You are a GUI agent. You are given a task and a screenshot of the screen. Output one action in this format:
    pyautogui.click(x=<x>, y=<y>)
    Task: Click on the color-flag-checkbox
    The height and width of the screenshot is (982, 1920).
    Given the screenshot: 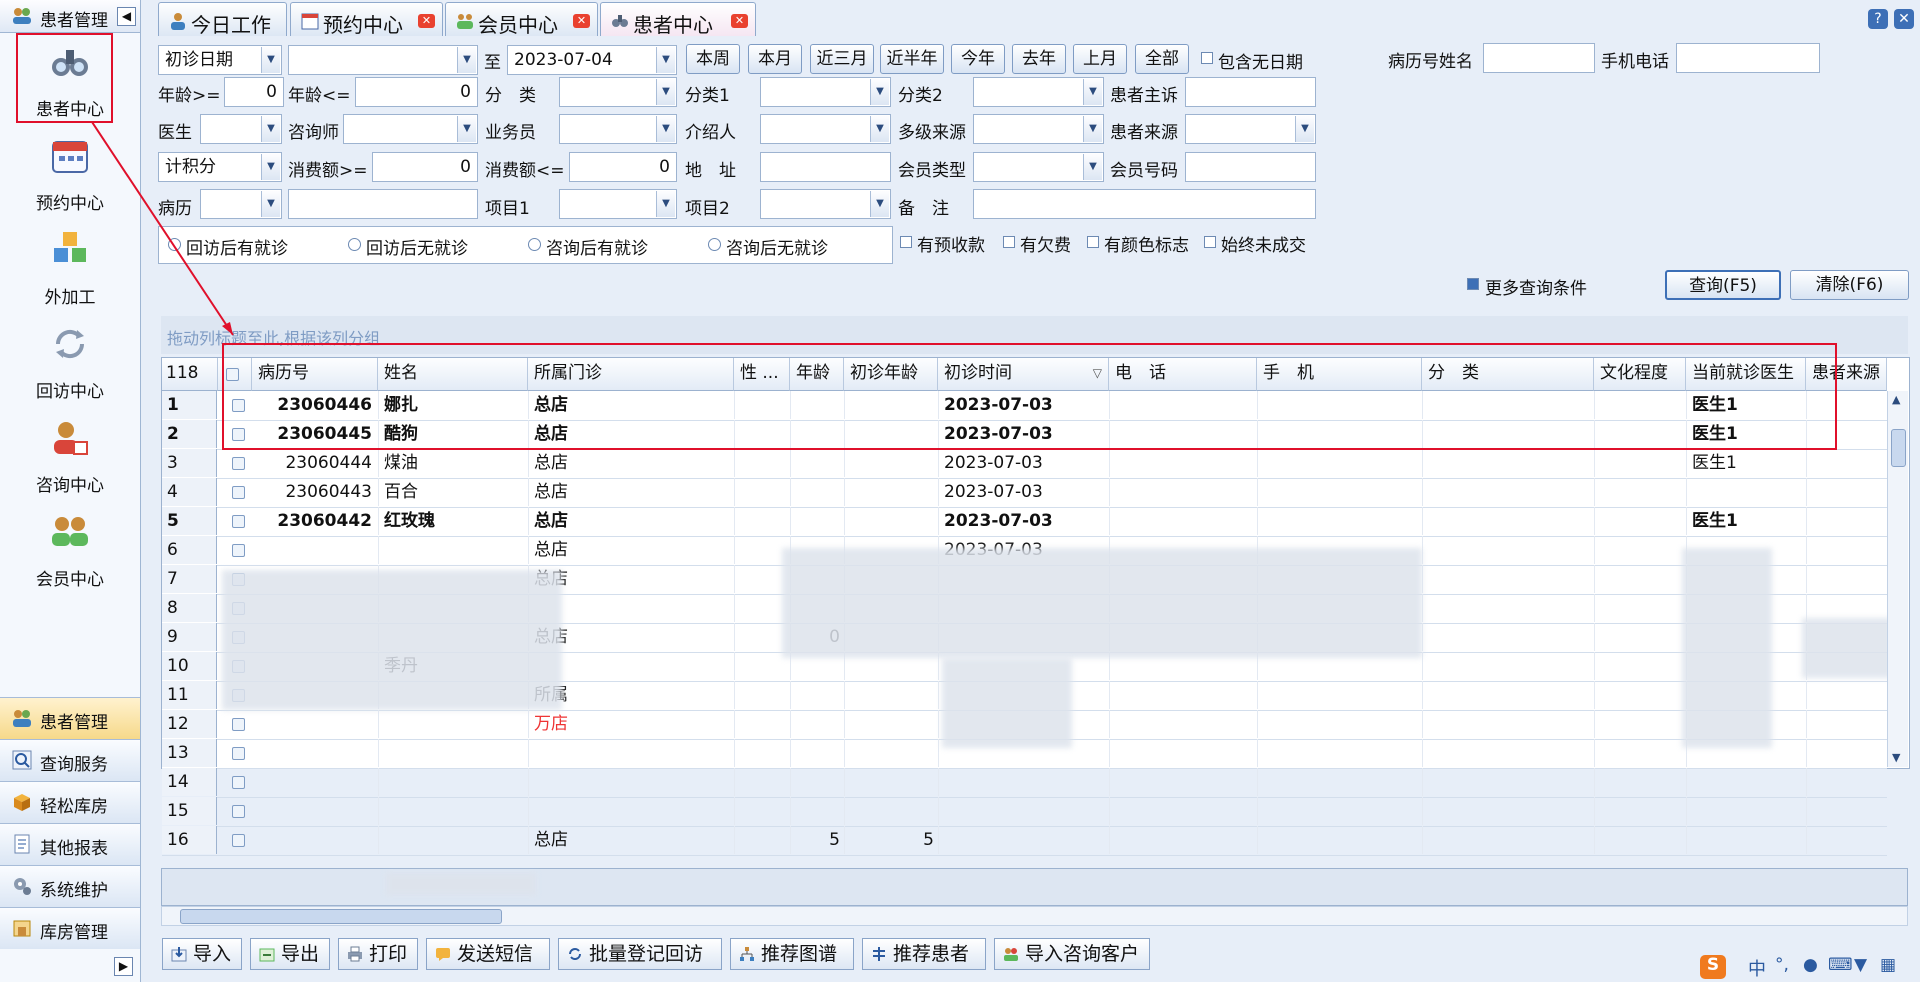 What is the action you would take?
    pyautogui.click(x=1093, y=242)
    